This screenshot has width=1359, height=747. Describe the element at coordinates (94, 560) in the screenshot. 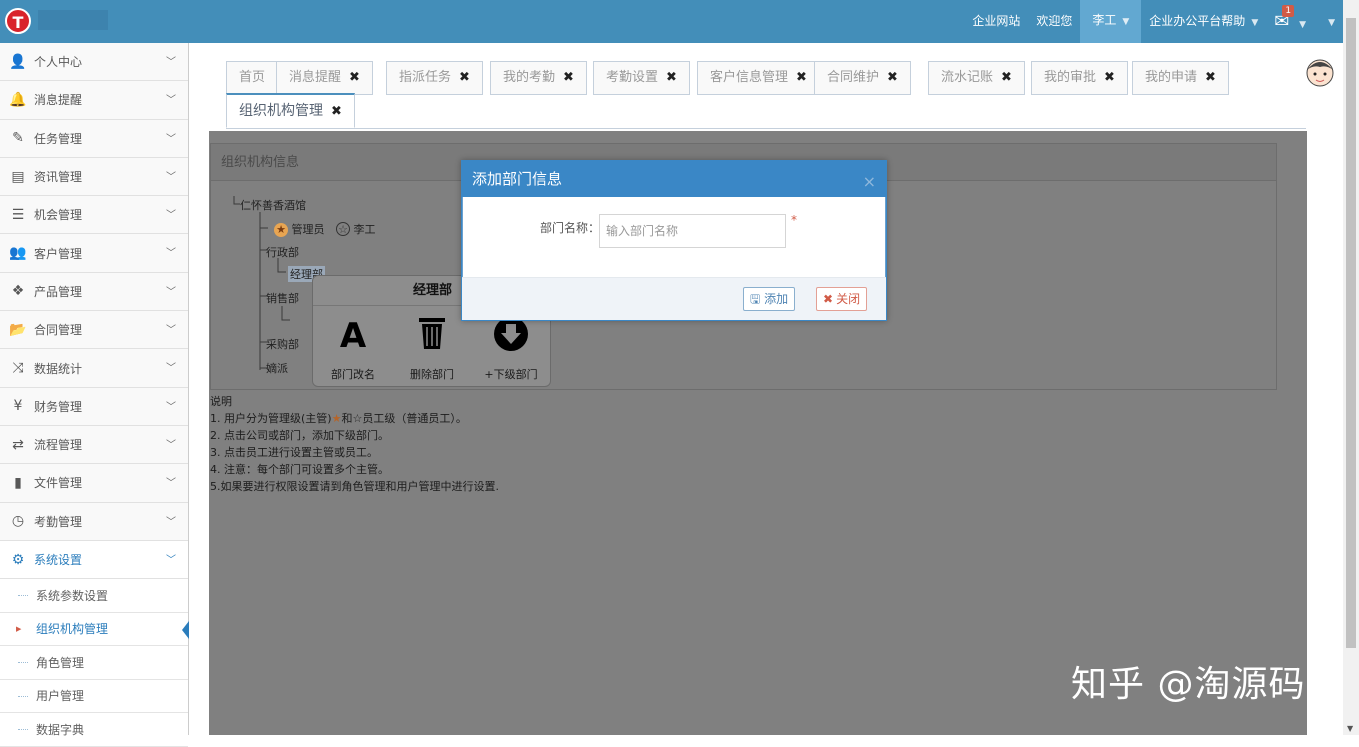

I see `sidebar-item: ⚙ 系统设置 ﹀` at that location.